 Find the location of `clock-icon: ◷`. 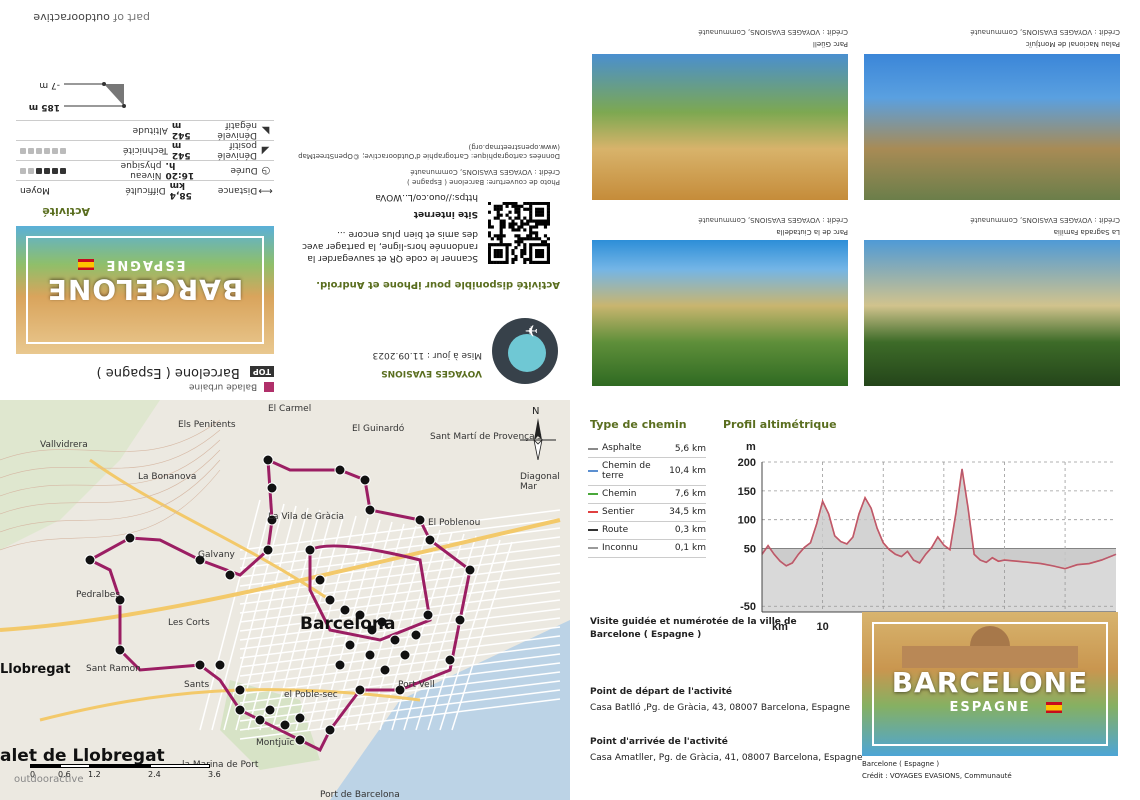

clock-icon: ◷ is located at coordinates (266, 170).